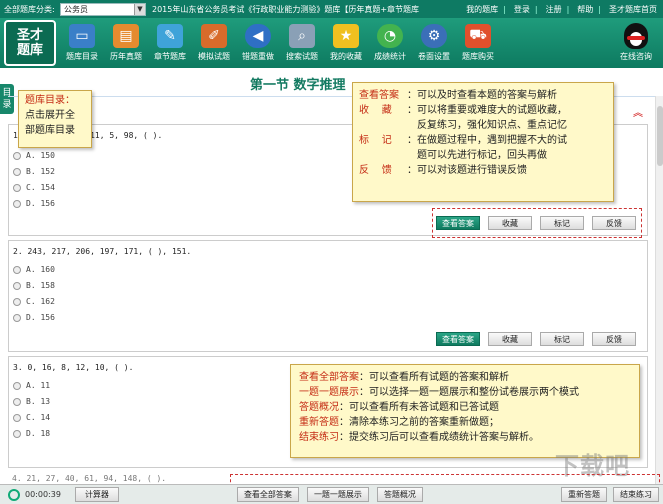 The width and height of the screenshot is (663, 504). I want to click on help-key: 结束练习, so click(319, 437).